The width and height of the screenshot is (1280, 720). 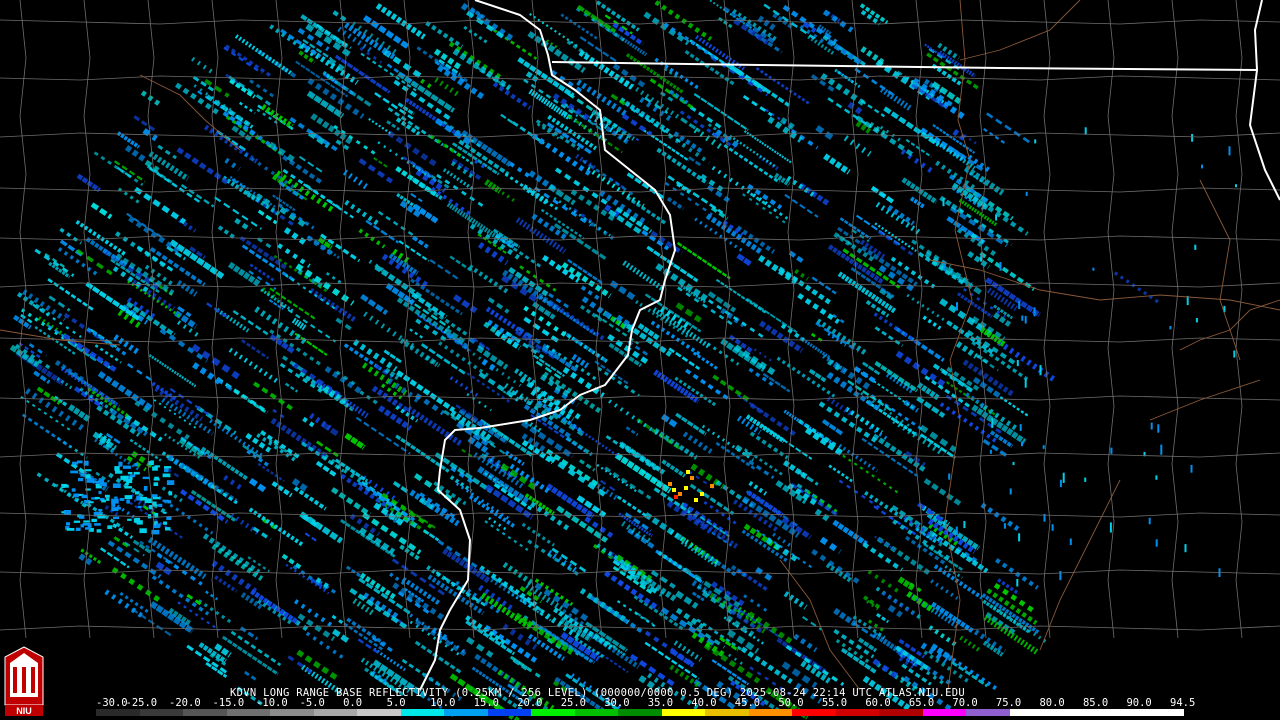 I want to click on legend-label: 40.0, so click(x=704, y=703).